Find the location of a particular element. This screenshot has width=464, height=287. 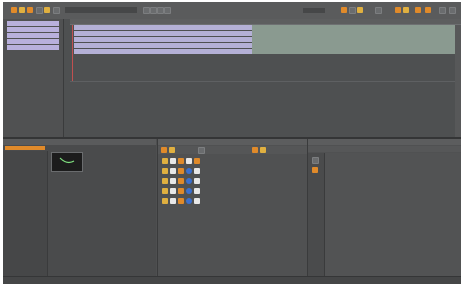

track-extension is located at coordinates (356, 39).